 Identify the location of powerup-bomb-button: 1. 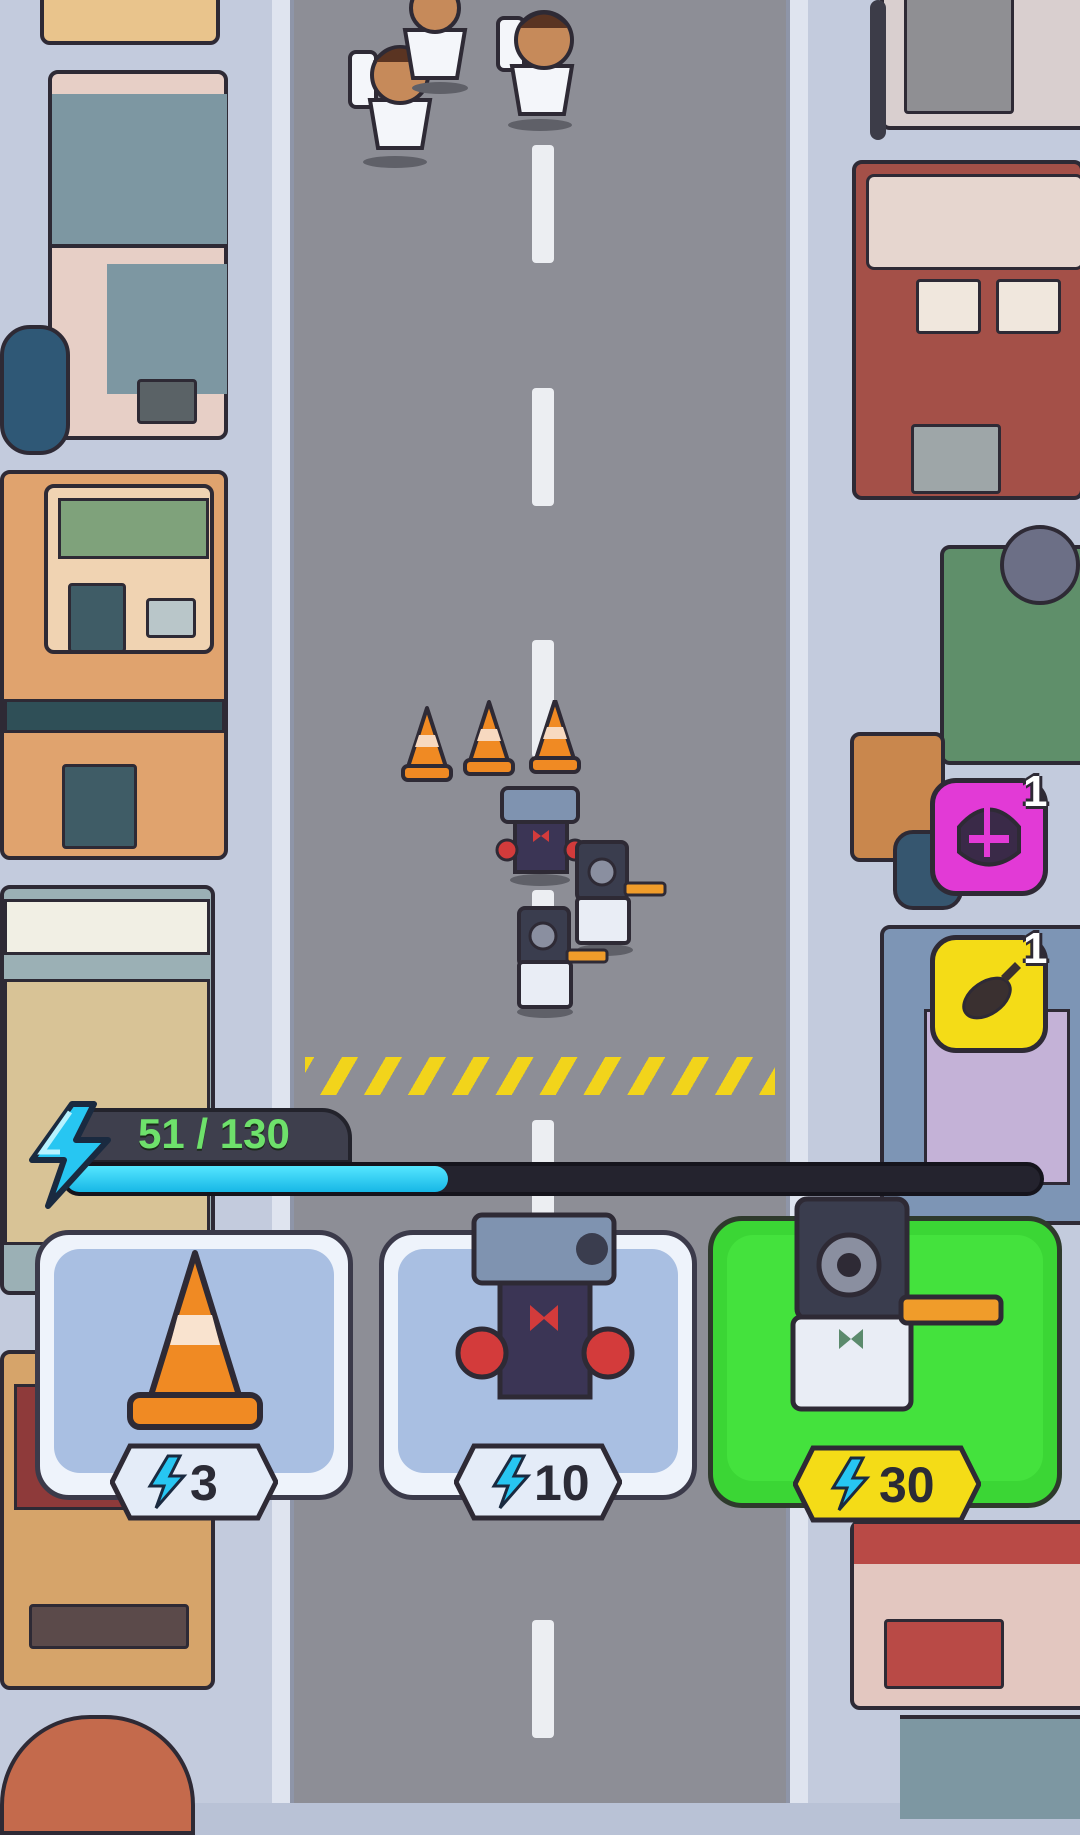
(989, 988).